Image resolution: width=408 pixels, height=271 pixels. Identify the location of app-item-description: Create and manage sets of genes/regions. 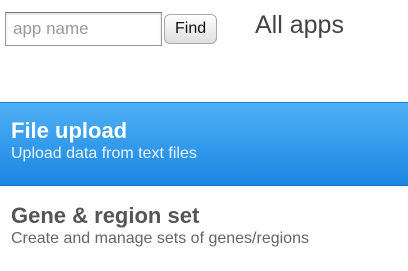
(160, 238).